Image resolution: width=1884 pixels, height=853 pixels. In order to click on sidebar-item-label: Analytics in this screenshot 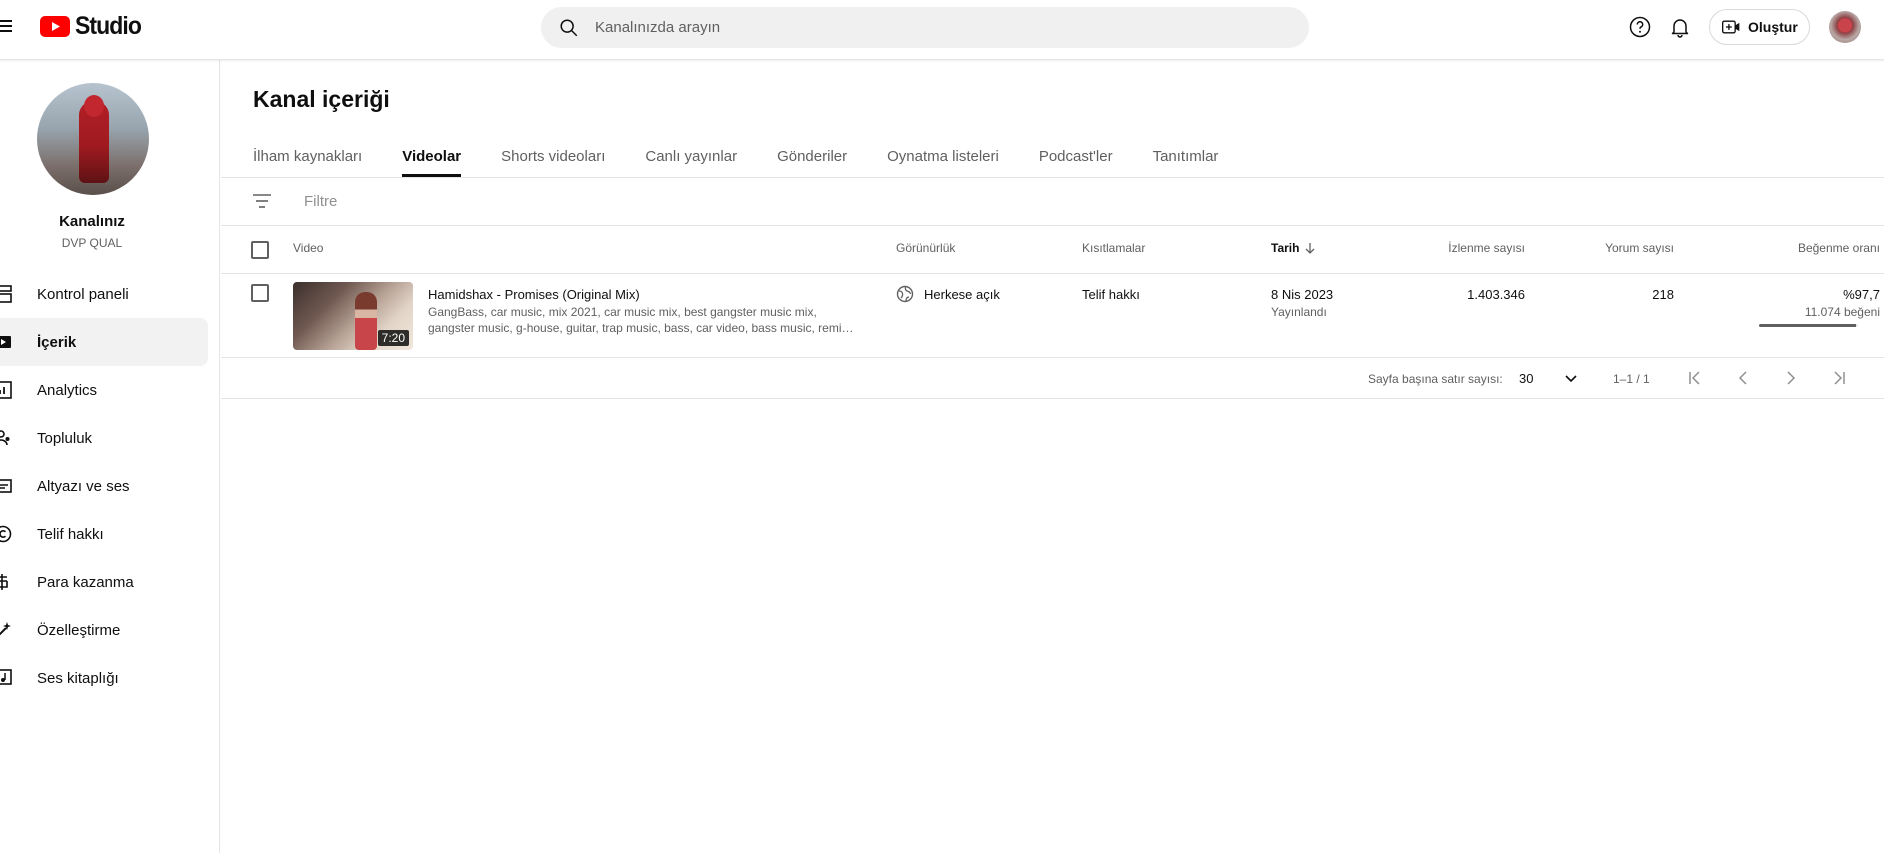, I will do `click(67, 390)`.